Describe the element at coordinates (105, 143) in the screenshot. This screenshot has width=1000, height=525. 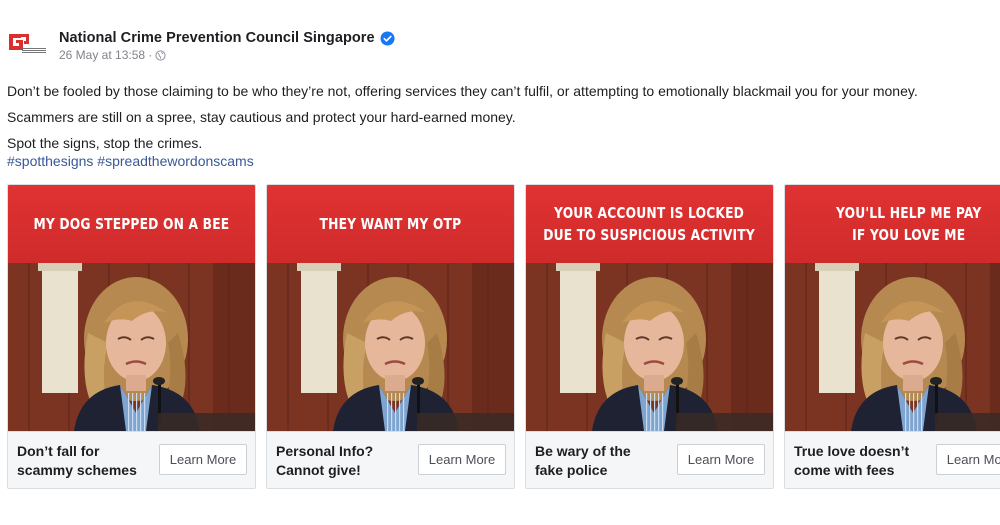
I see `post-line-3: Spot the signs, stop the crimes.` at that location.